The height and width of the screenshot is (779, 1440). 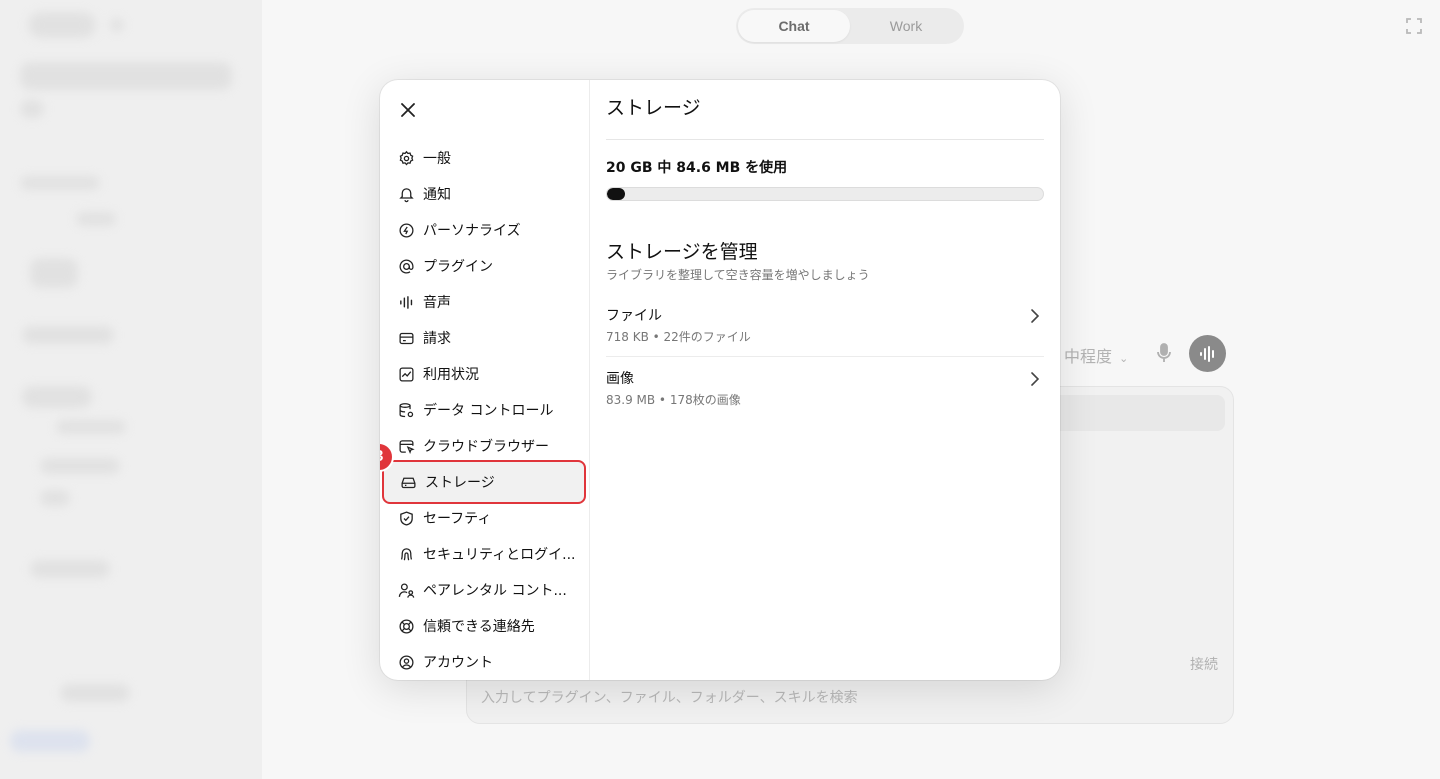 I want to click on nav-item-label: クラウドブラウザー, so click(x=486, y=447).